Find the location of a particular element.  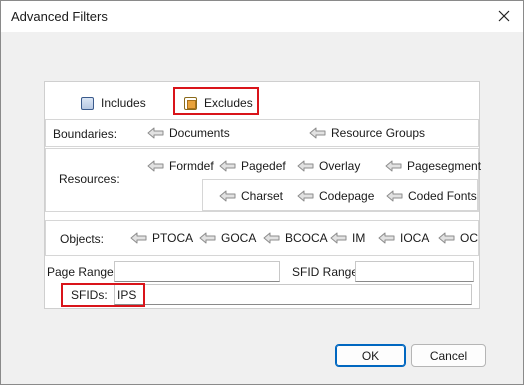

boundary-resource-groups-label: Resource Groups is located at coordinates (378, 133).